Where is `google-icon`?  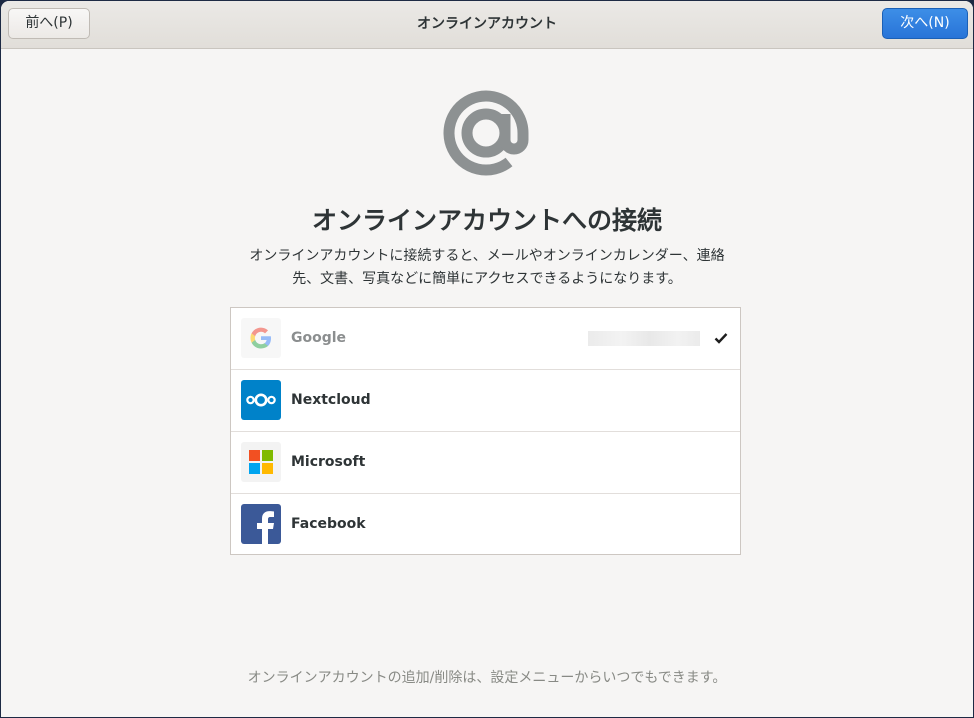
google-icon is located at coordinates (261, 338).